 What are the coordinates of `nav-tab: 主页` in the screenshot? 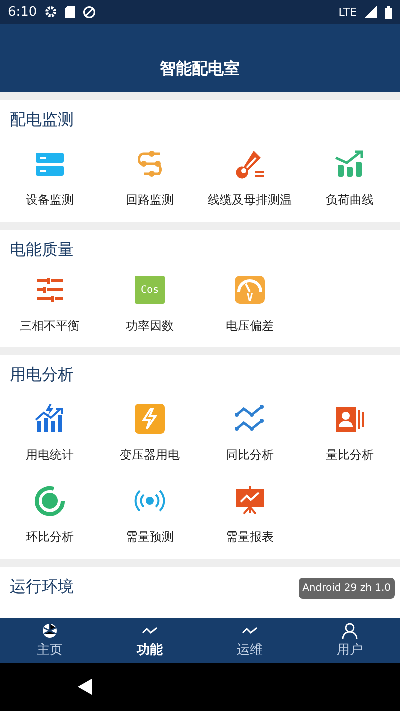 It's located at (50, 640).